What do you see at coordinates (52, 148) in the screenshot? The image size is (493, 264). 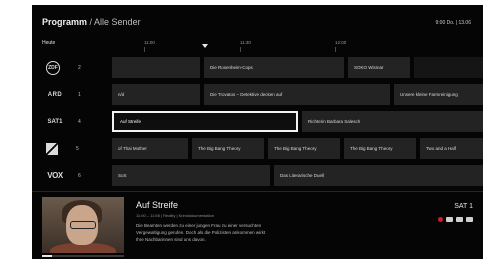 I see `pro7-logo-icon` at bounding box center [52, 148].